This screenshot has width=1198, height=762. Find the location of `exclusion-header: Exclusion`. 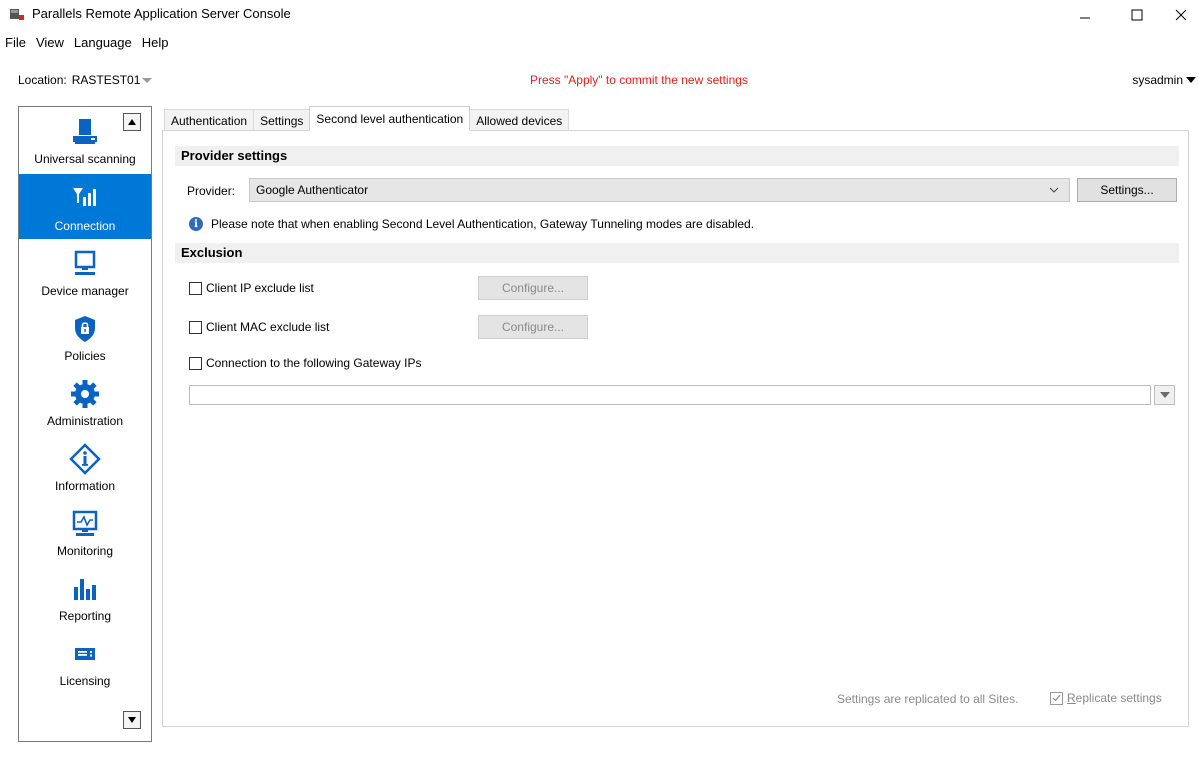

exclusion-header: Exclusion is located at coordinates (677, 253).